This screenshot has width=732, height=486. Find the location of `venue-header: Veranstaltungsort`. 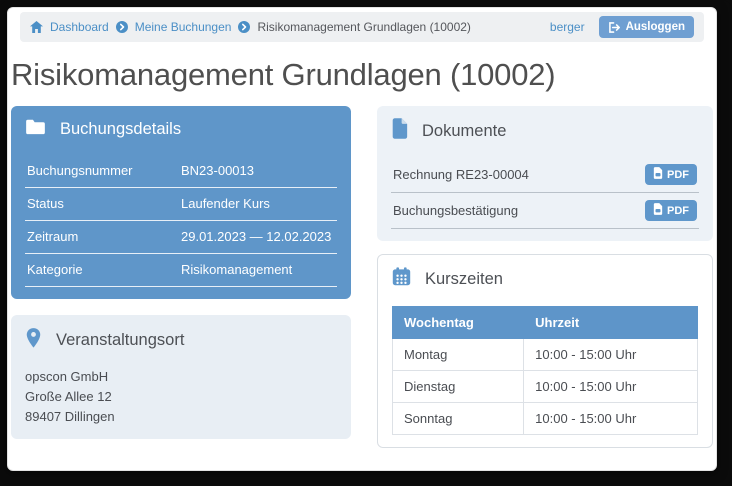

venue-header: Veranstaltungsort is located at coordinates (181, 340).